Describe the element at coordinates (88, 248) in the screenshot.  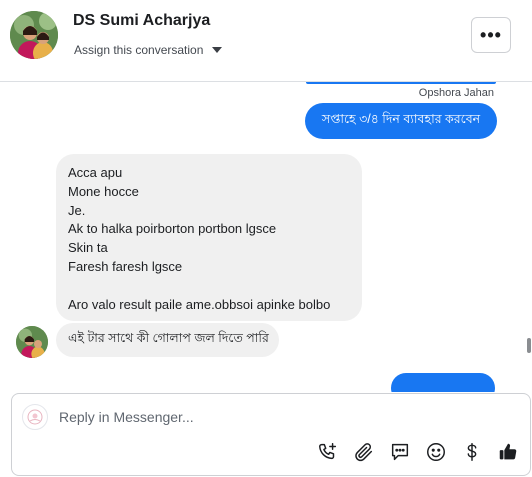
I see `message-line: Skin ta` at that location.